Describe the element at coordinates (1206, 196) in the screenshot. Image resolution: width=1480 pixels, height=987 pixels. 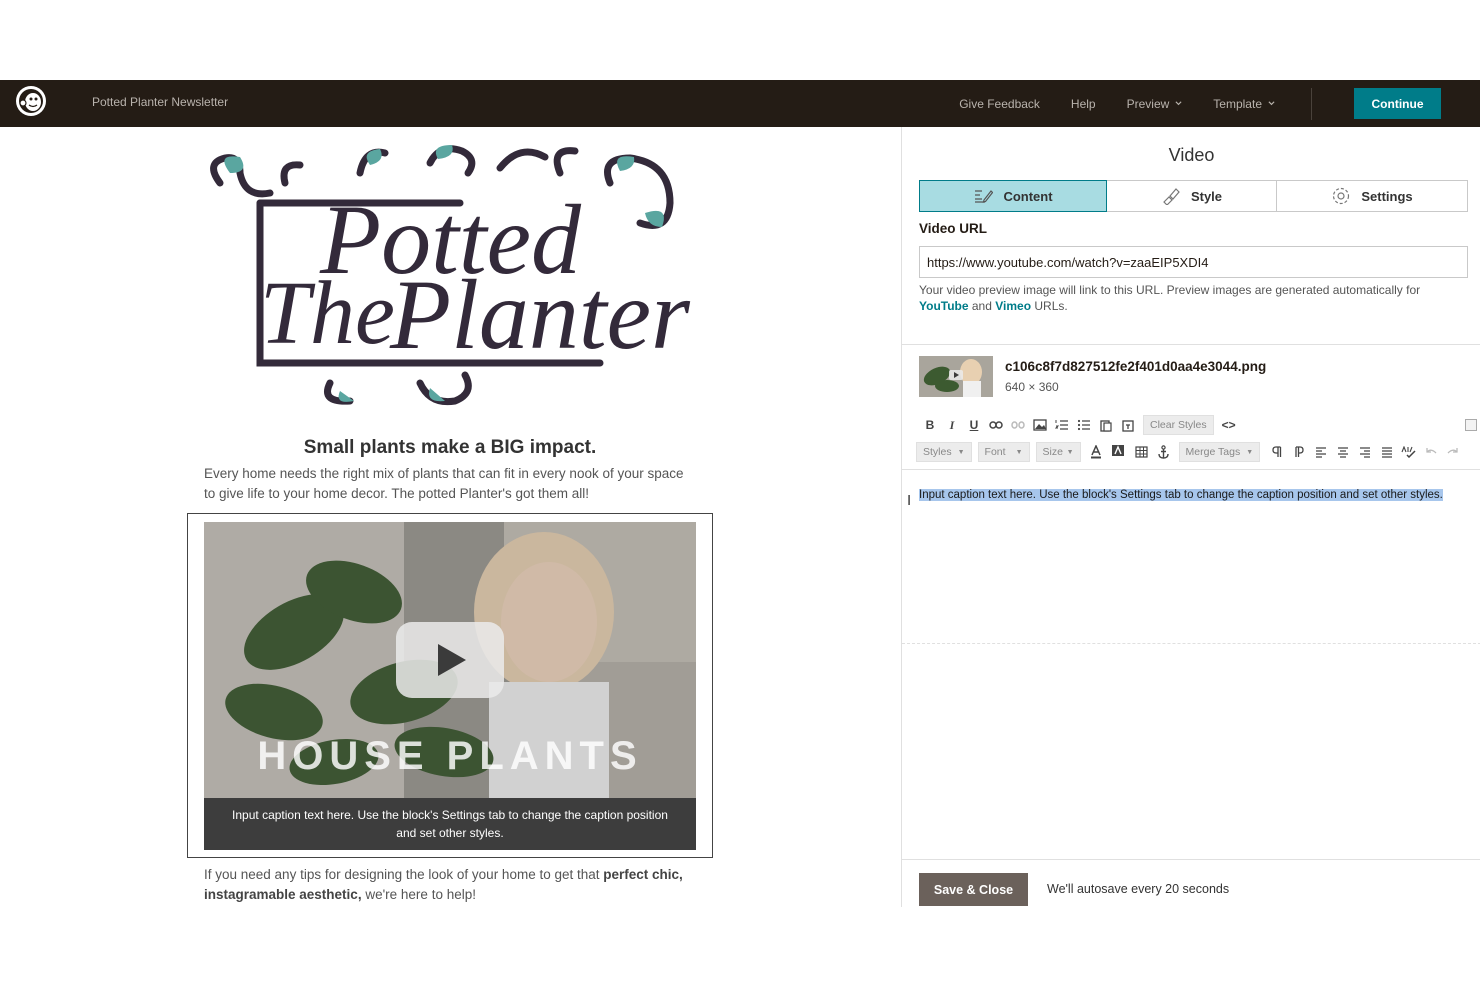
I see `tab-style-label: Style` at that location.